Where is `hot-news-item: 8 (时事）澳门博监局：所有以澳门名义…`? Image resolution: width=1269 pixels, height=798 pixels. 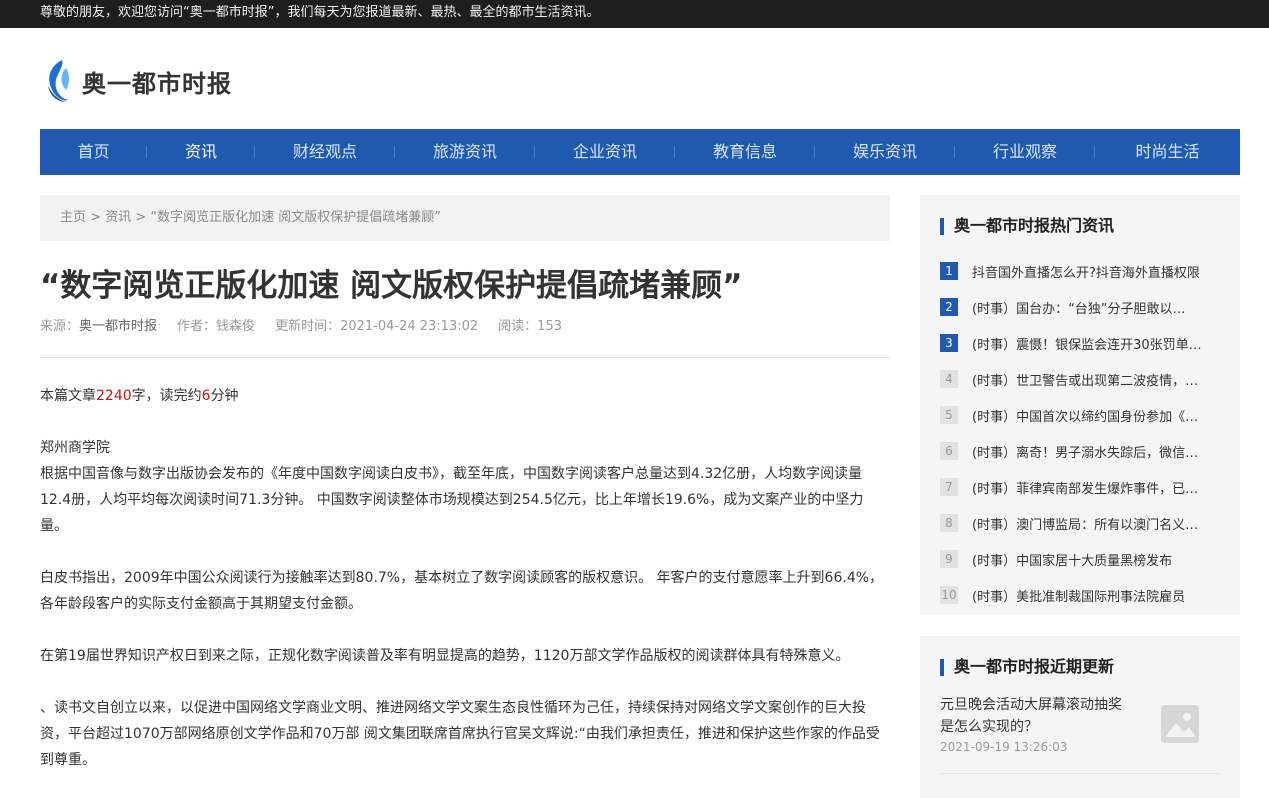
hot-news-item: 8 (时事）澳门博监局：所有以澳门名义… is located at coordinates (1082, 523).